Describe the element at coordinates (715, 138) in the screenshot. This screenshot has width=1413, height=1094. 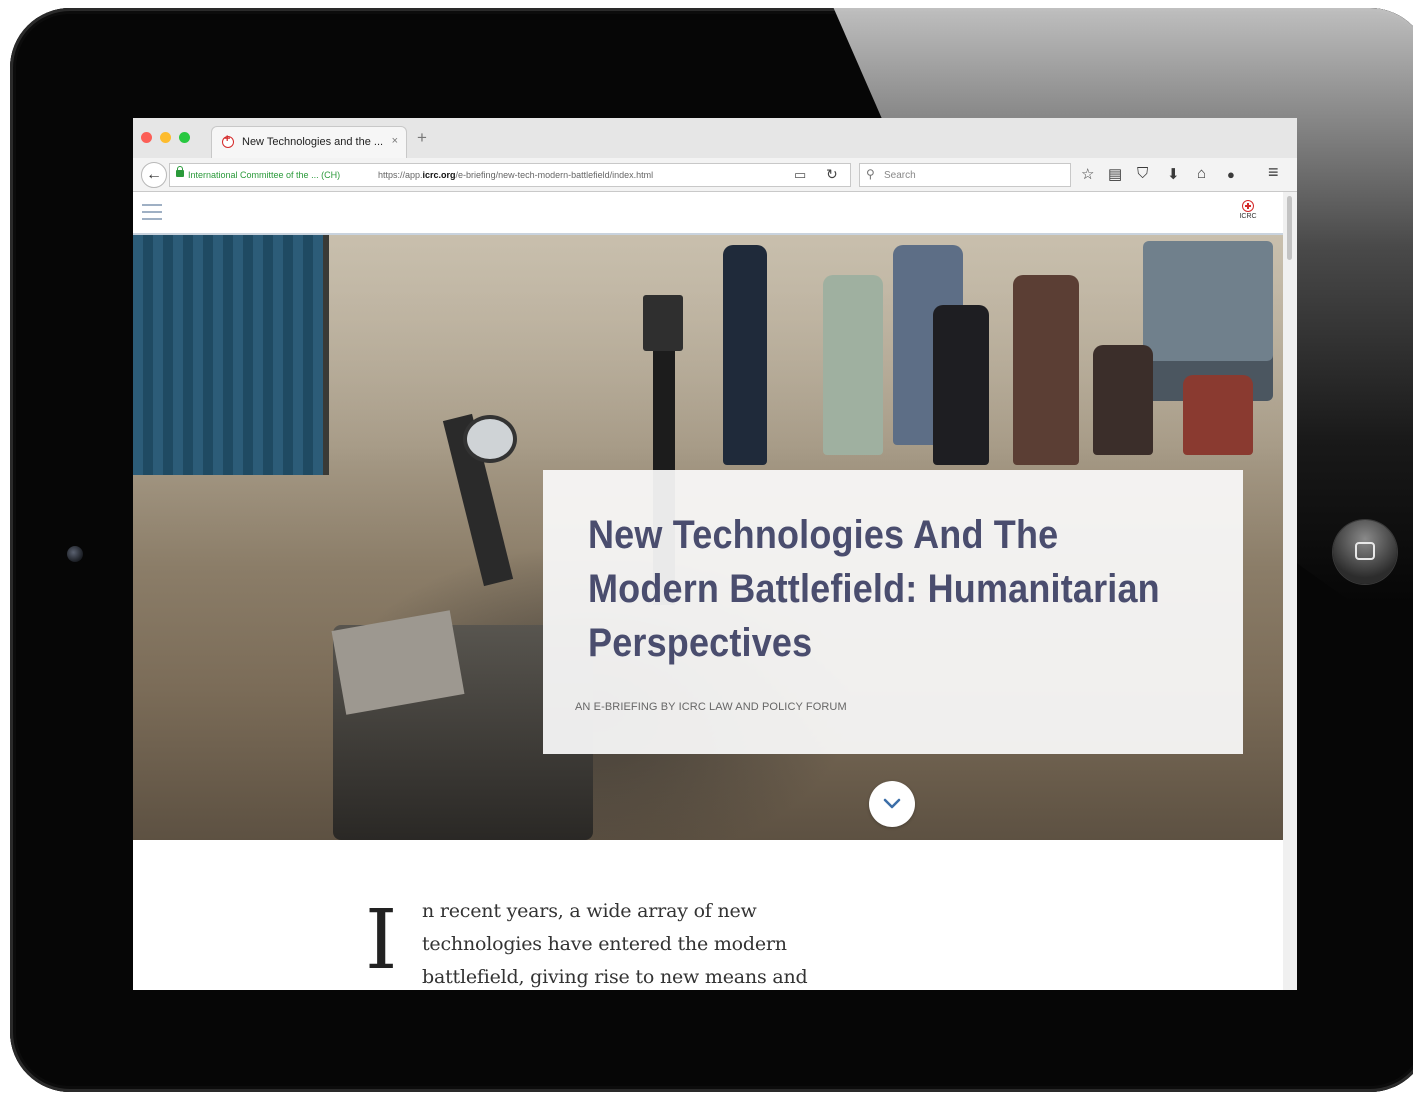
I see `tab-bar: New Technologies and the ... × +` at that location.